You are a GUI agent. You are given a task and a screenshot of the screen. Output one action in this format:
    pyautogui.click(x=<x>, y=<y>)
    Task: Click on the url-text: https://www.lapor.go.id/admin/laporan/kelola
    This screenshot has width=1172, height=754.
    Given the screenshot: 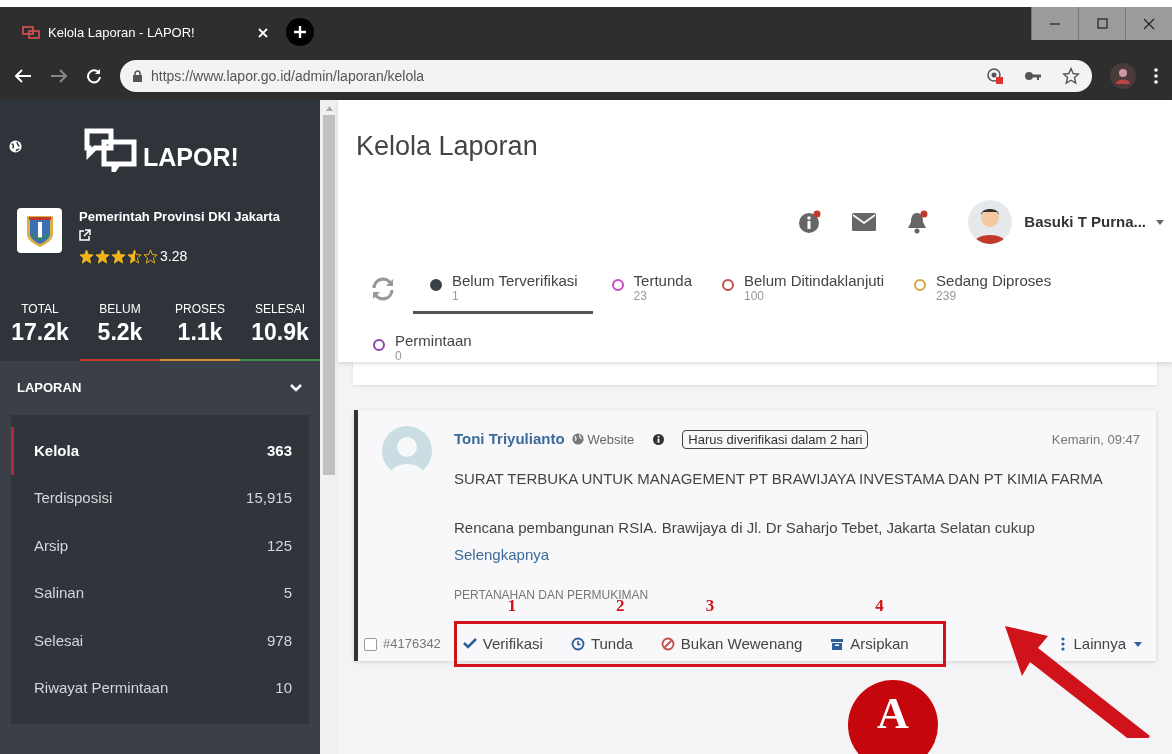 What is the action you would take?
    pyautogui.click(x=288, y=76)
    